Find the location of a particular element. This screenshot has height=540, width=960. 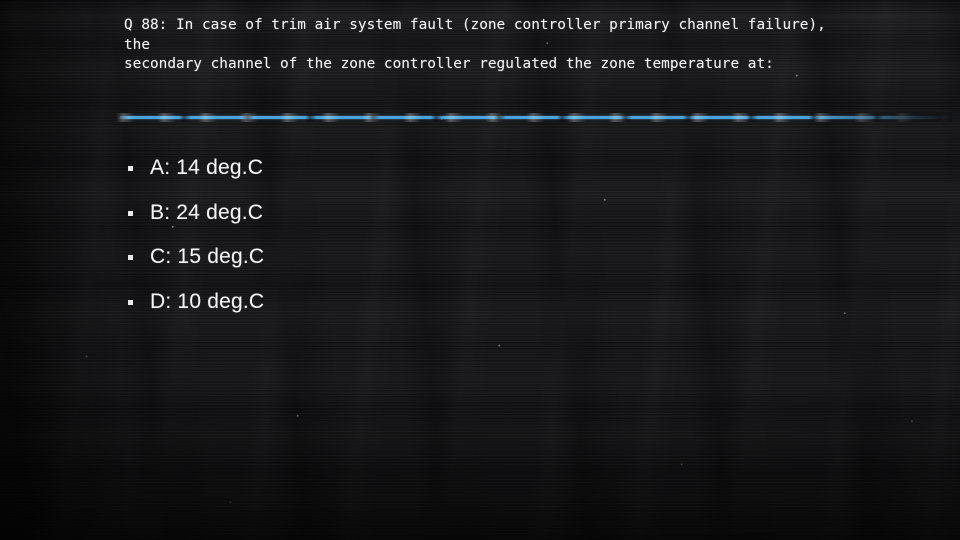

list-item: D: 10 deg.C is located at coordinates (478, 302).